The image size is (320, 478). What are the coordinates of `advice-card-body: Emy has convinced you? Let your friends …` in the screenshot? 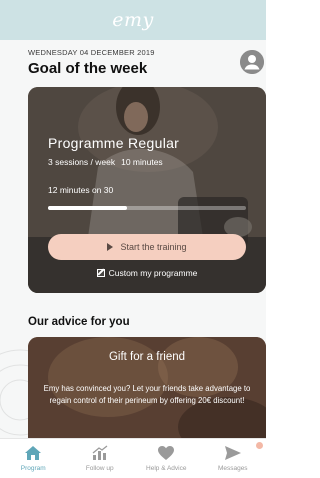 It's located at (147, 394).